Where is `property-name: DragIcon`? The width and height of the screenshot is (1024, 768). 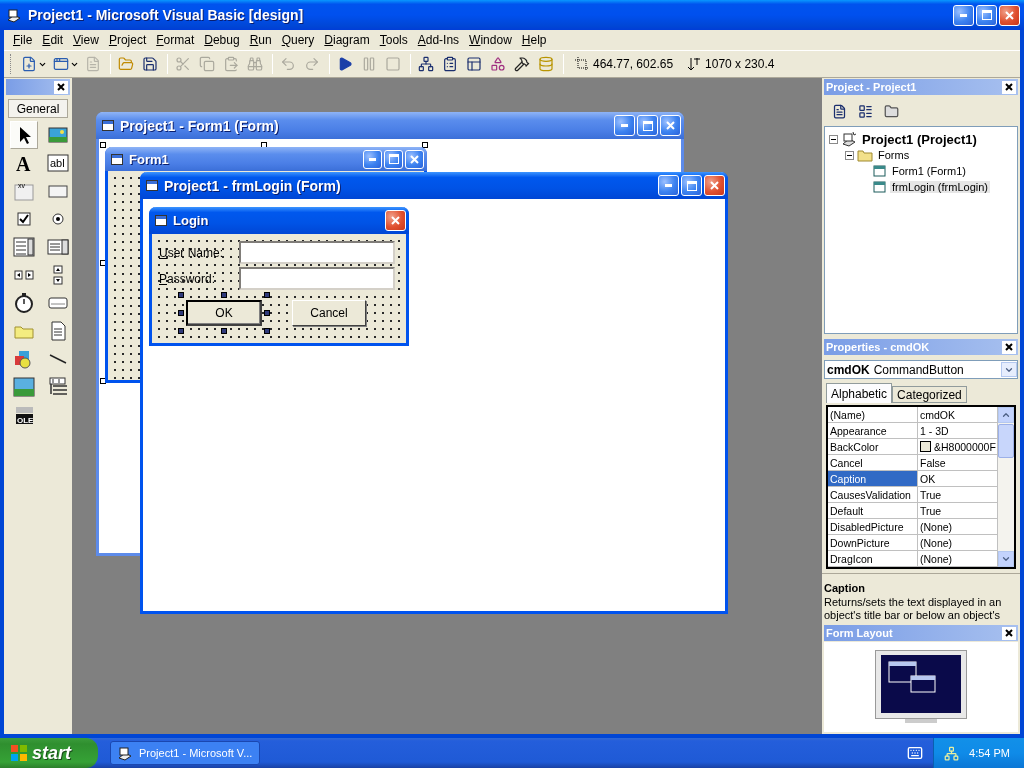
property-name: DragIcon is located at coordinates (873, 559).